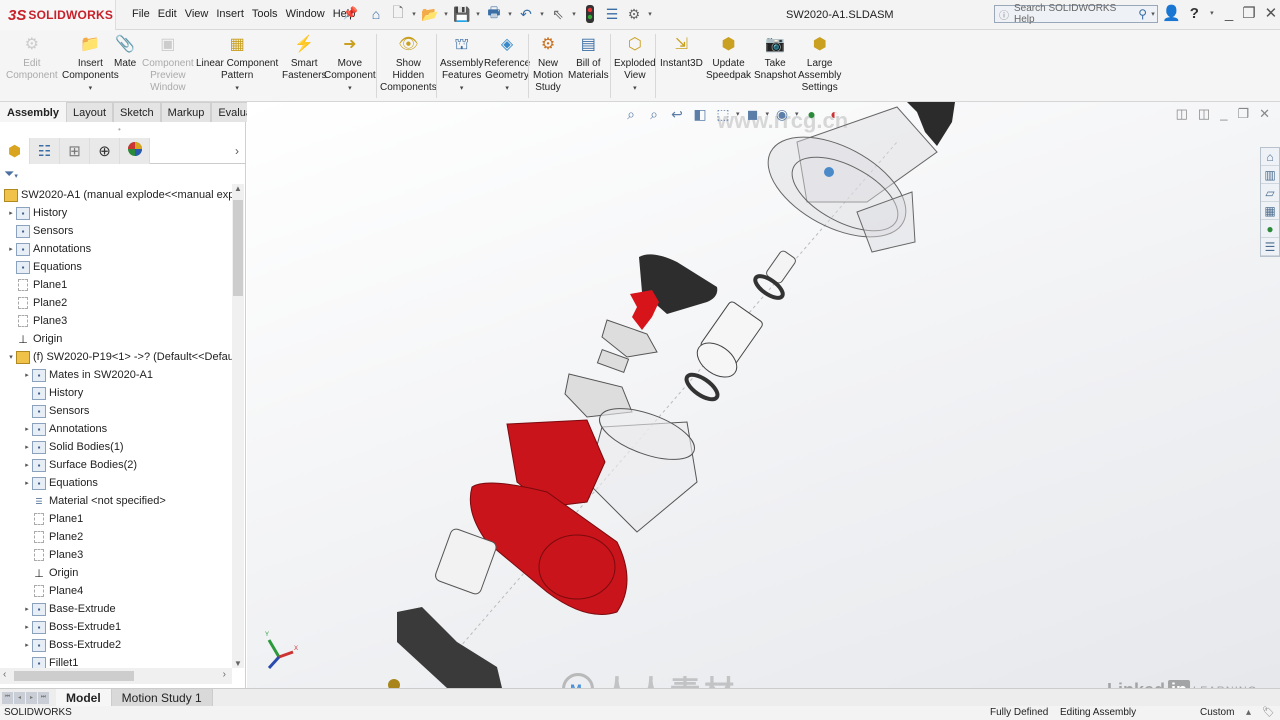  What do you see at coordinates (73, 447) in the screenshot?
I see `tree-item: ▸ ▪ Solid Bodies(1)` at bounding box center [73, 447].